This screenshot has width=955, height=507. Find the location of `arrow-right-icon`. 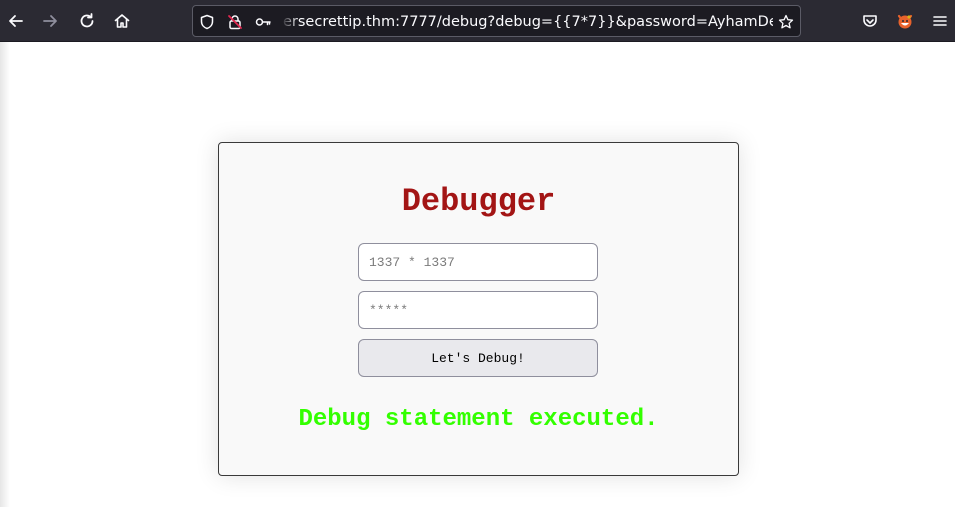

arrow-right-icon is located at coordinates (50, 21).